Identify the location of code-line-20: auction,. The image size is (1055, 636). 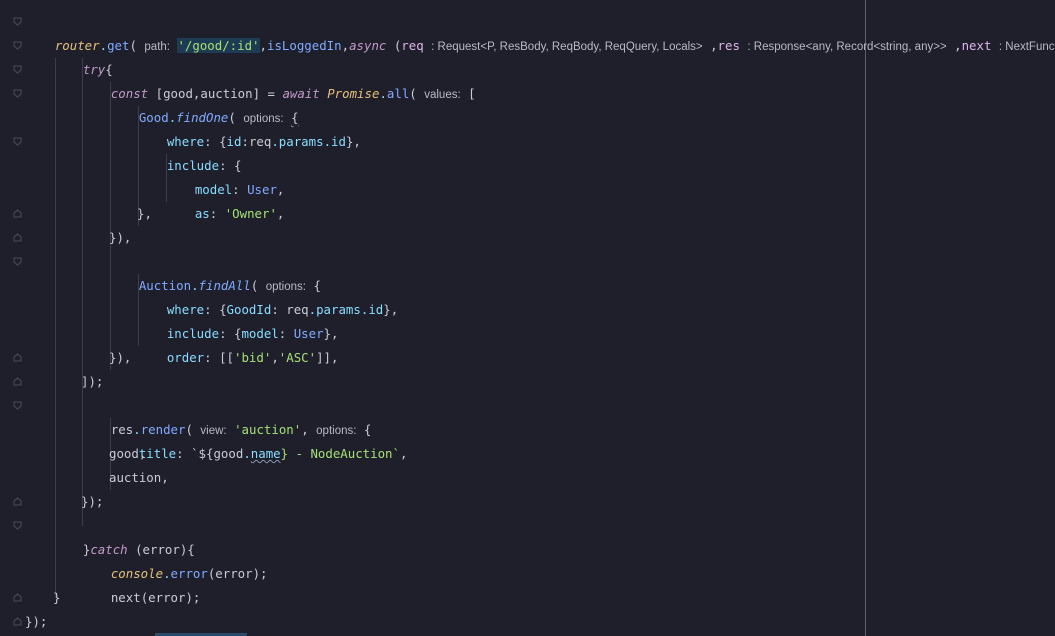
(139, 478).